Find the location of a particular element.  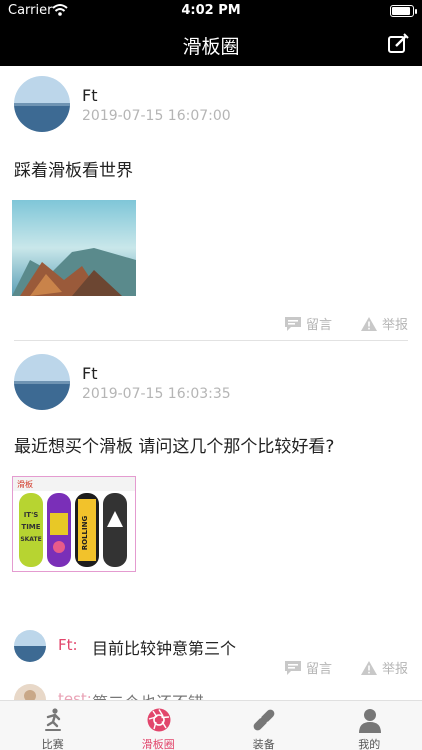

comment-text: 目前比较钟意第三个 is located at coordinates (164, 648).